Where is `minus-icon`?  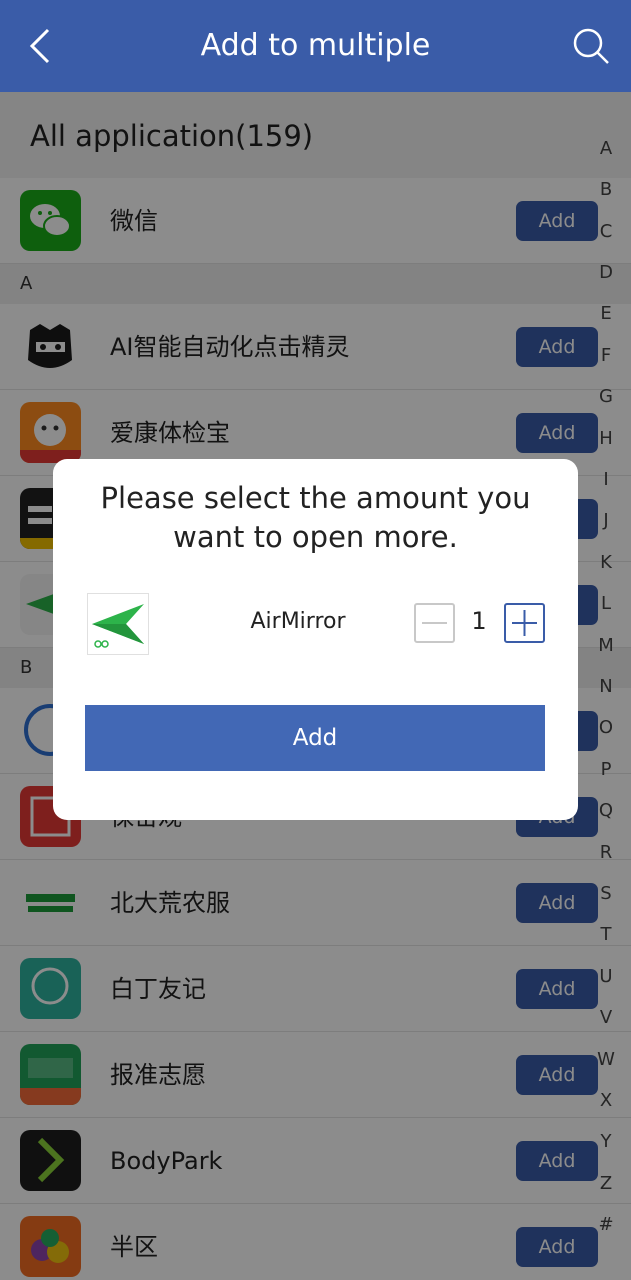 minus-icon is located at coordinates (434, 623).